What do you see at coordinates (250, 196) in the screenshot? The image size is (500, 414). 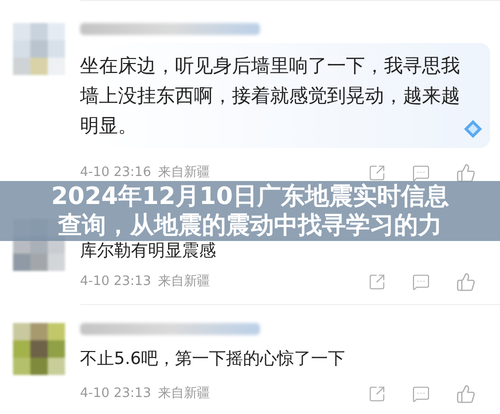 I see `banner-title: 2024年12月10日广东地震实时信息` at bounding box center [250, 196].